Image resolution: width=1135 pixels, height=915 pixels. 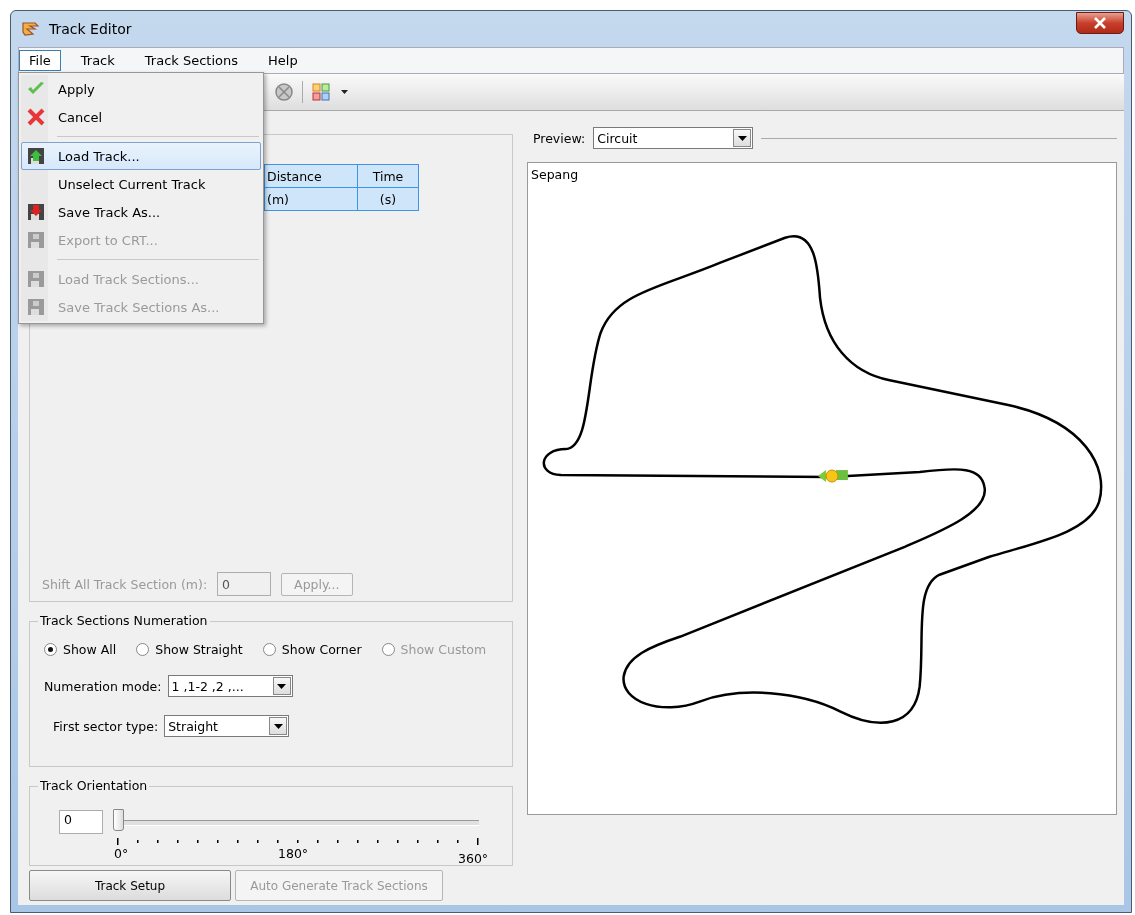 I want to click on menu-item: Track Sections, so click(x=191, y=60).